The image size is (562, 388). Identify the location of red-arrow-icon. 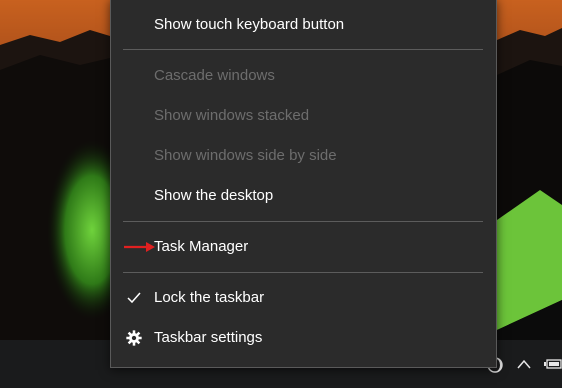
(140, 249).